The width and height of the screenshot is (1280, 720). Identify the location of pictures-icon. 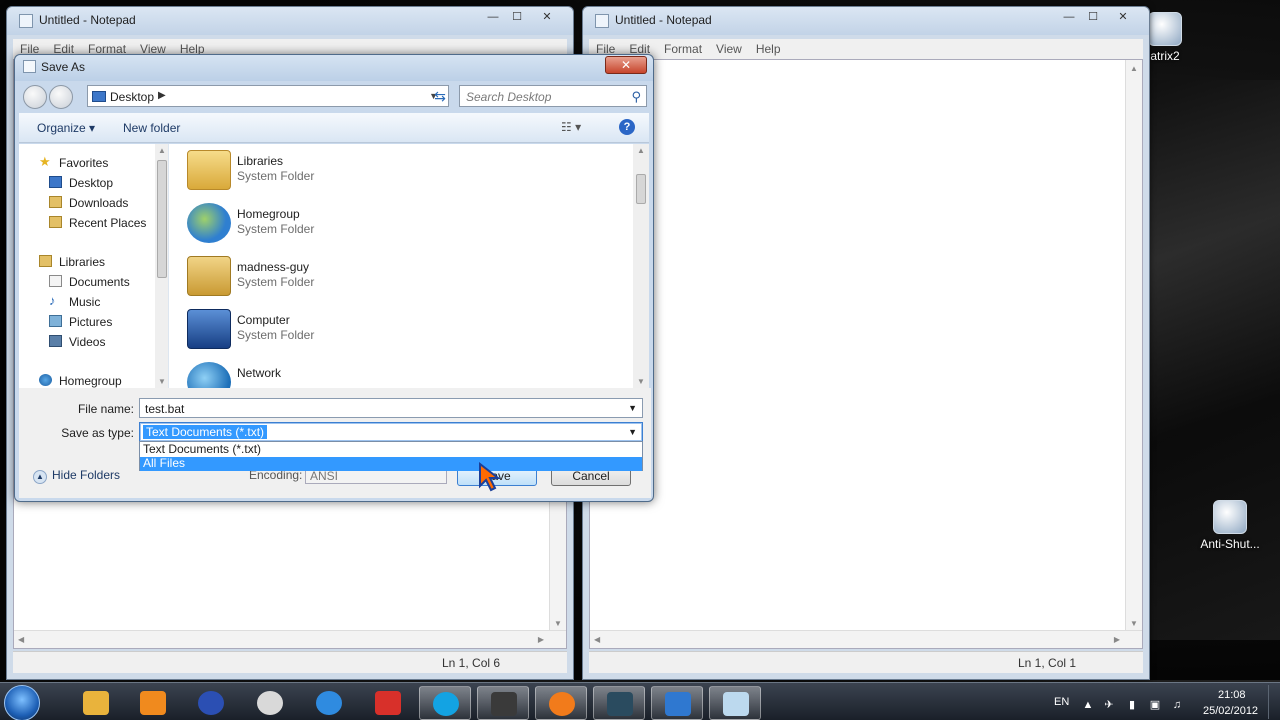
(55, 321).